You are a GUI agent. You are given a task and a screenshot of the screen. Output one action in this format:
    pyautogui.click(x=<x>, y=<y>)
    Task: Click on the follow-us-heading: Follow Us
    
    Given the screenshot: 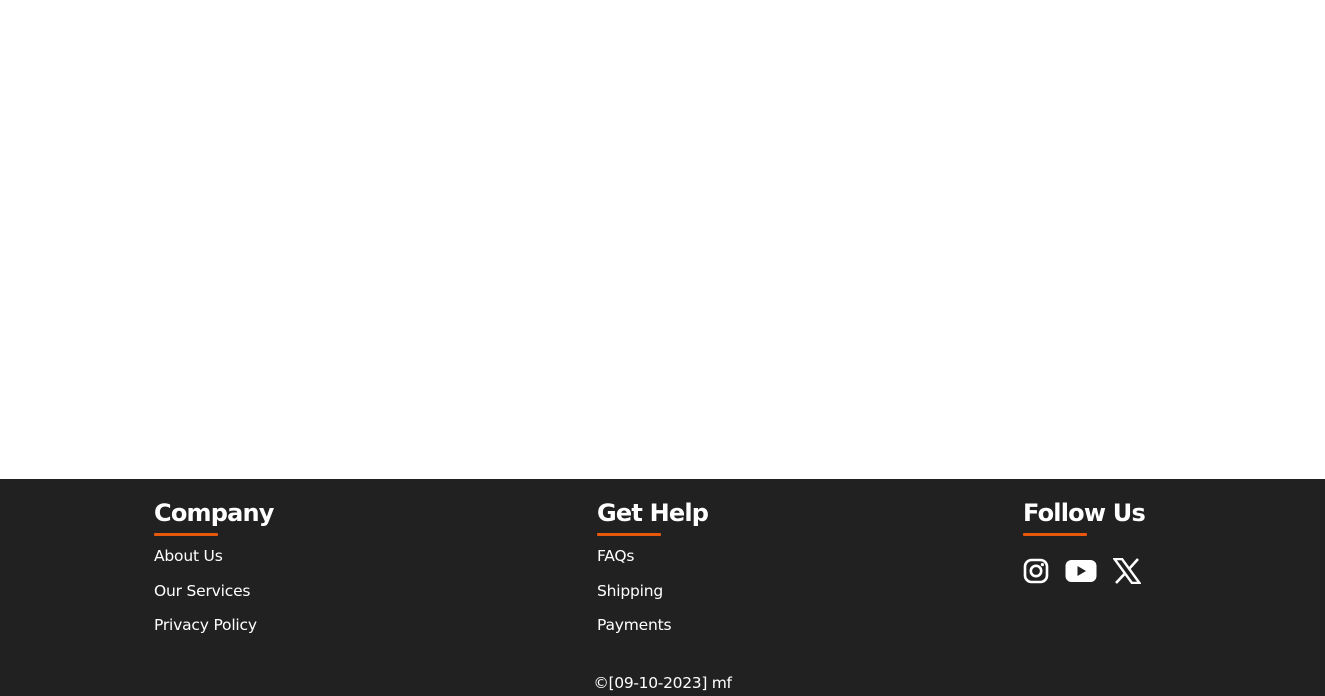 What is the action you would take?
    pyautogui.click(x=1084, y=513)
    